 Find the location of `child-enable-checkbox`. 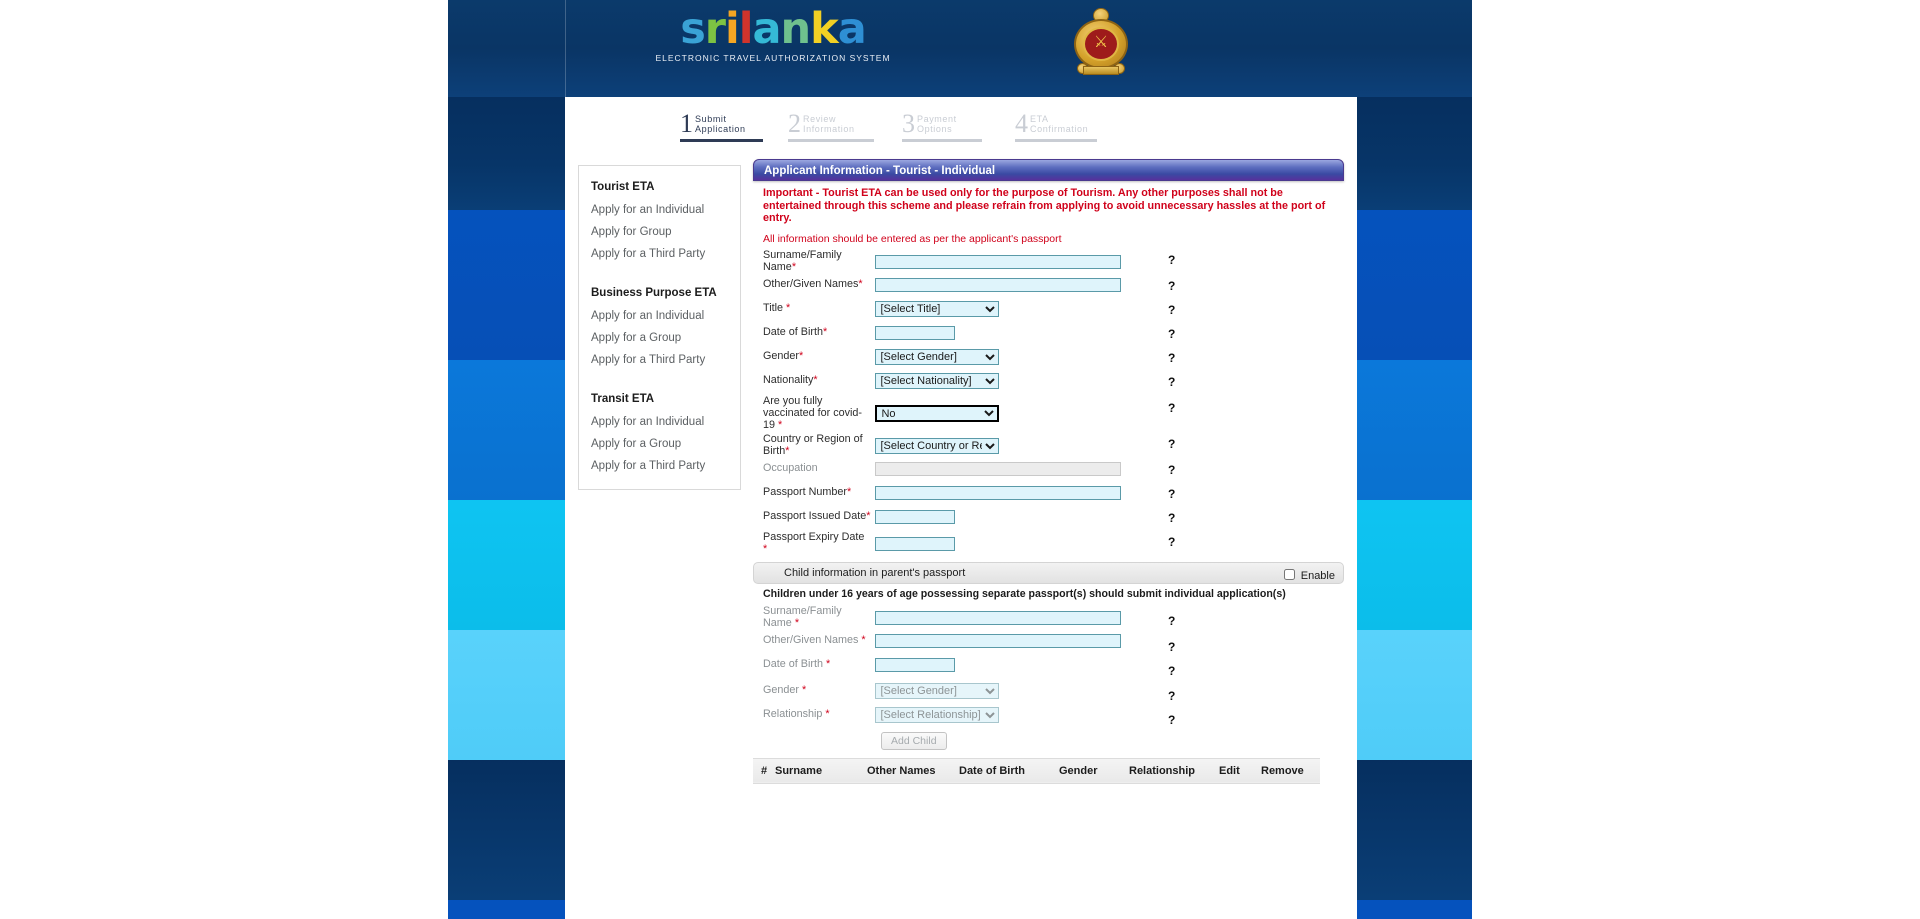

child-enable-checkbox is located at coordinates (1289, 574).